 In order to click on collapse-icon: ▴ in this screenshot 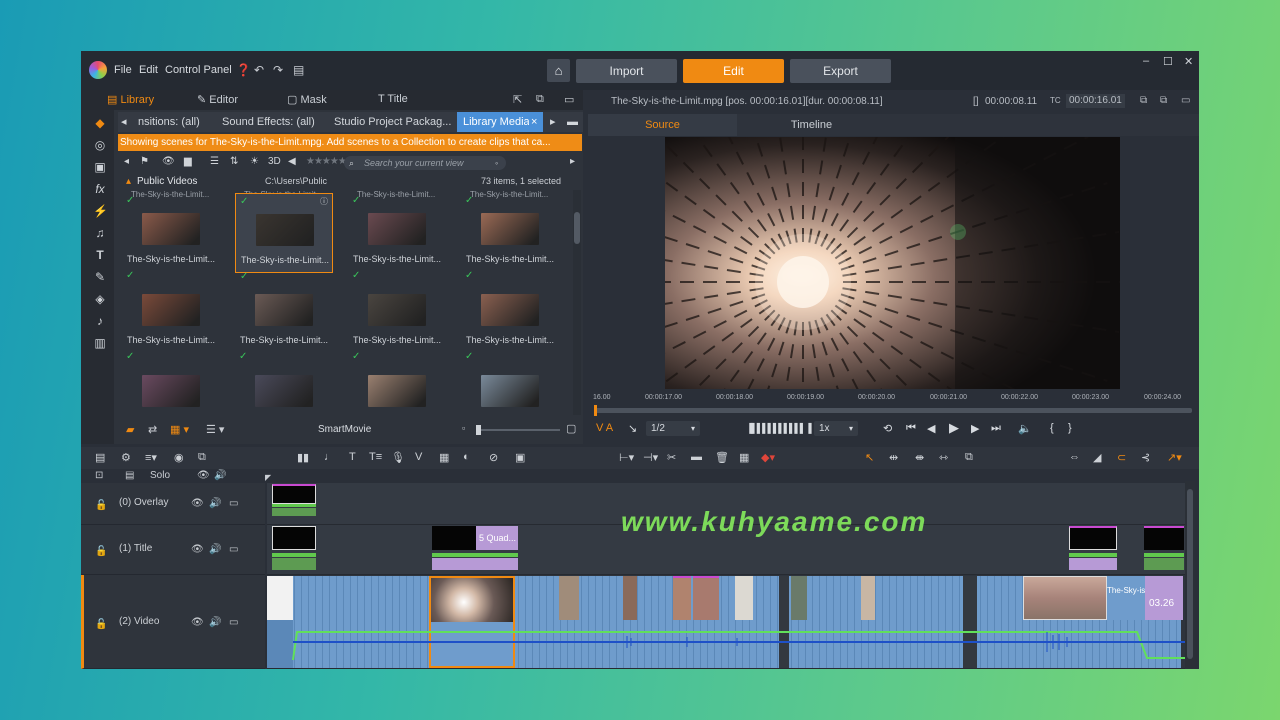, I will do `click(128, 181)`.